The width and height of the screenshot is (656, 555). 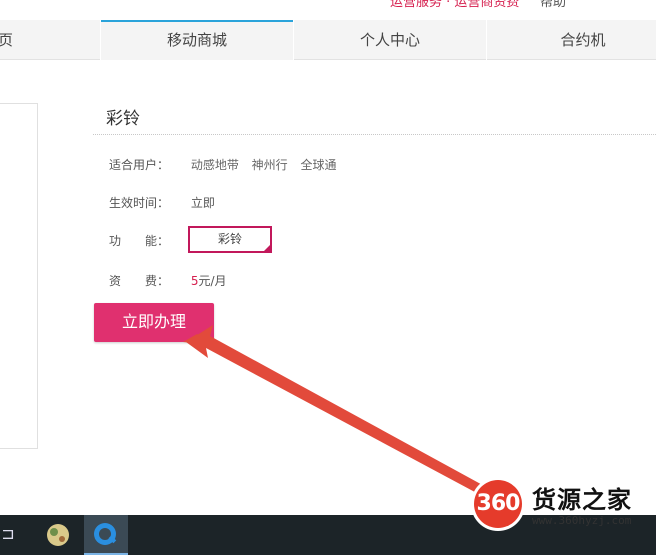 I want to click on feature-option-label: 彩铃, so click(x=229, y=239).